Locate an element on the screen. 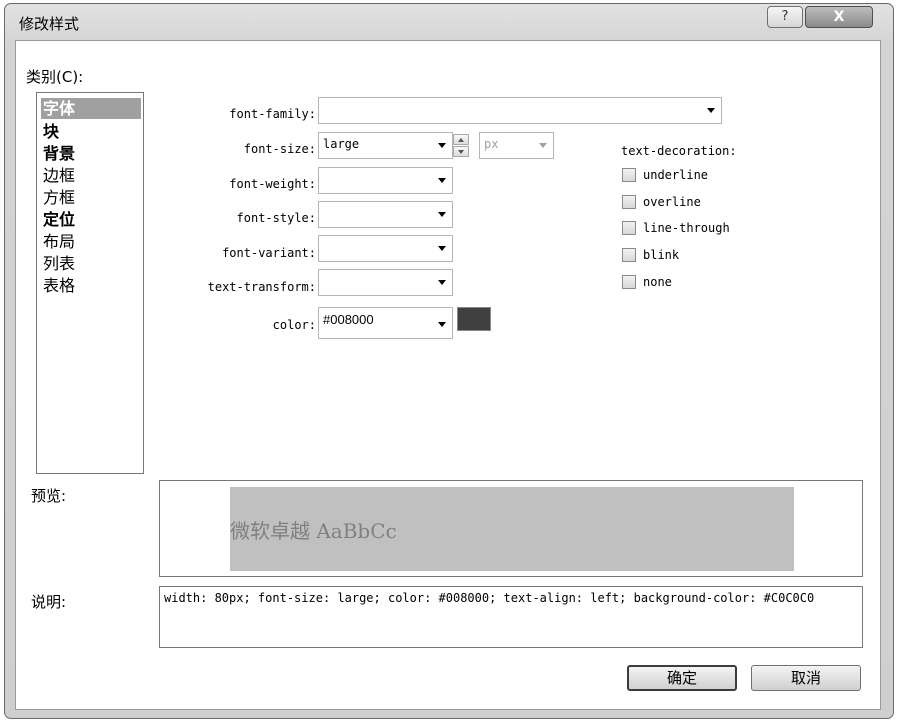  overline-label: overline is located at coordinates (672, 202).